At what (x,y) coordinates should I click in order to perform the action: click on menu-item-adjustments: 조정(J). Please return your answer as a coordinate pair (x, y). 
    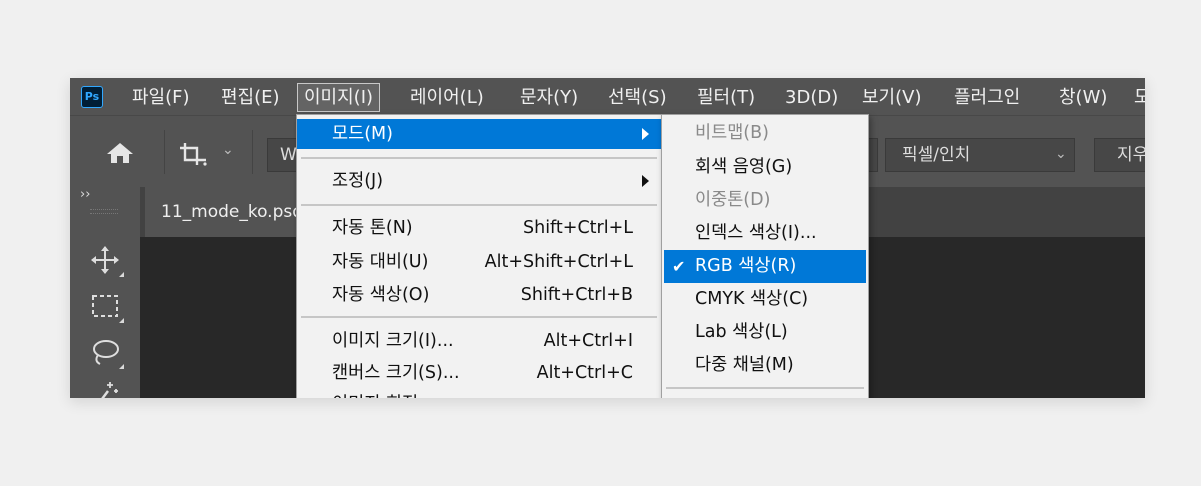
    Looking at the image, I should click on (479, 181).